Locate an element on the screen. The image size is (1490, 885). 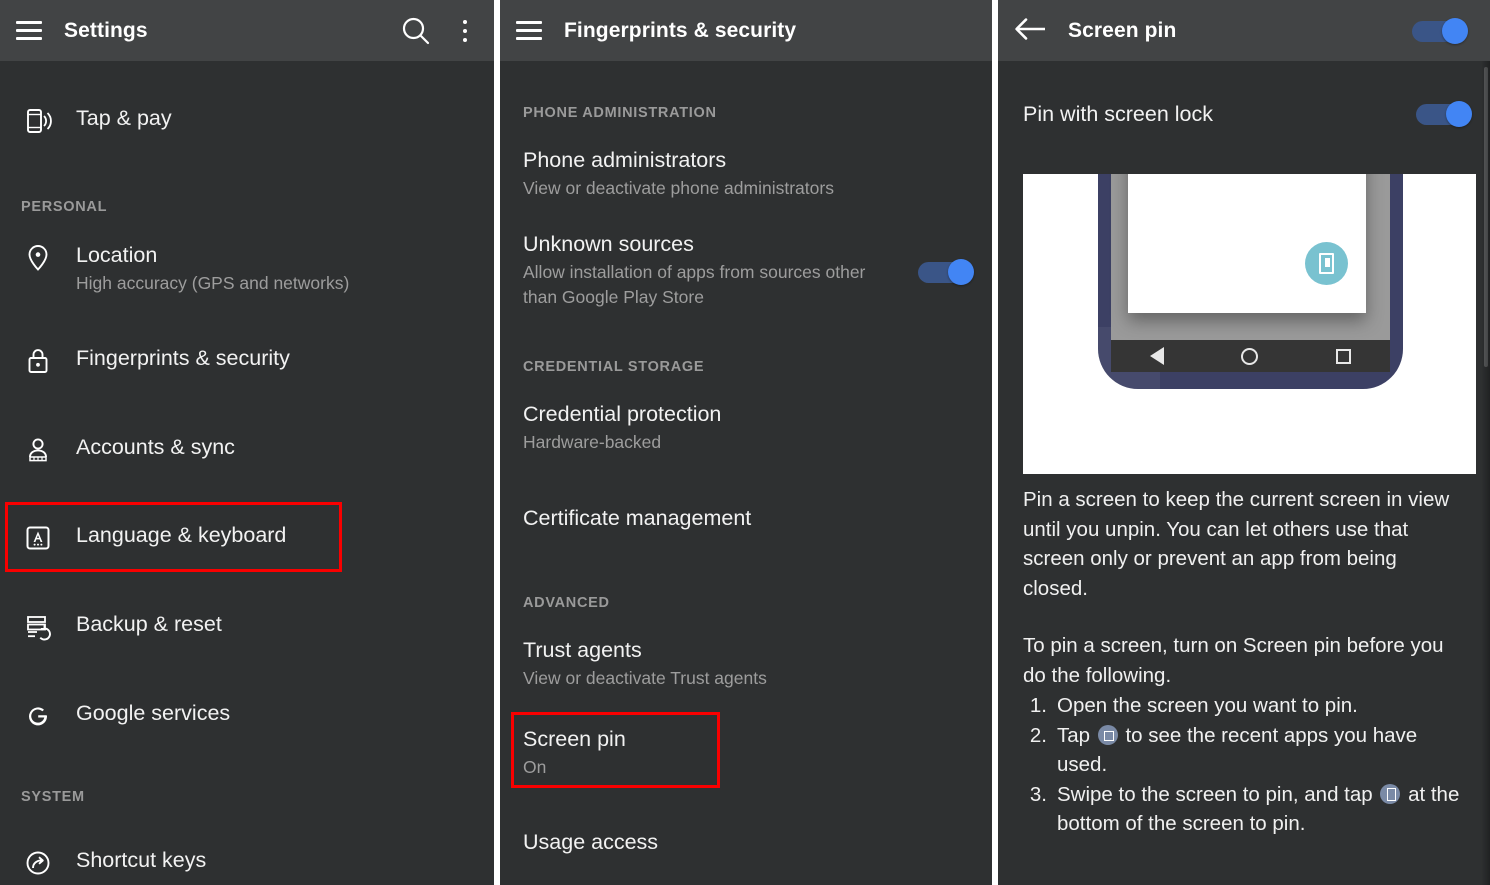
illustration-navbar is located at coordinates (1250, 356).